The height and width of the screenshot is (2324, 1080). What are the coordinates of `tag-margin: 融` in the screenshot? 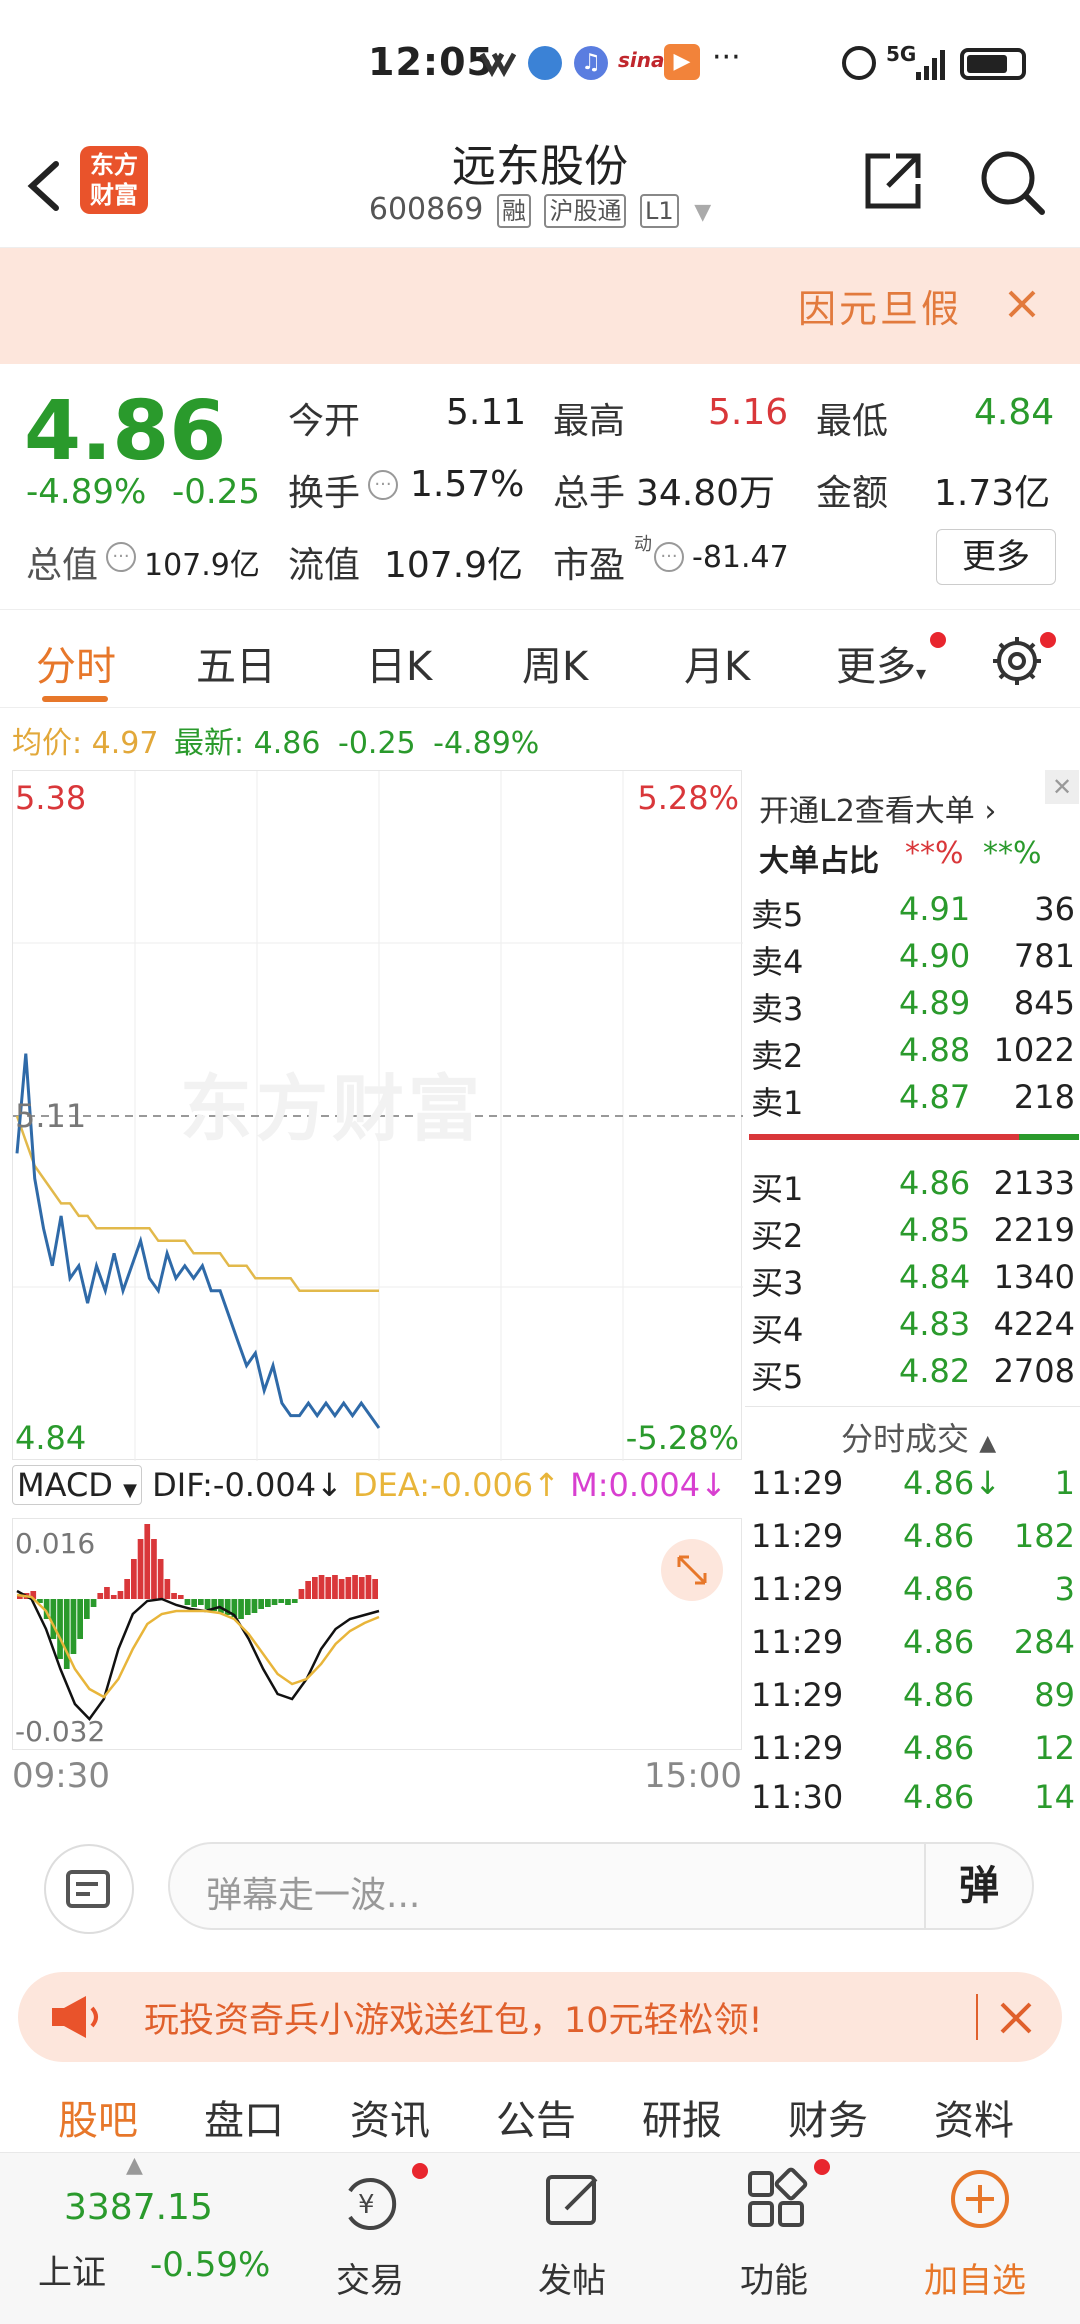 It's located at (513, 210).